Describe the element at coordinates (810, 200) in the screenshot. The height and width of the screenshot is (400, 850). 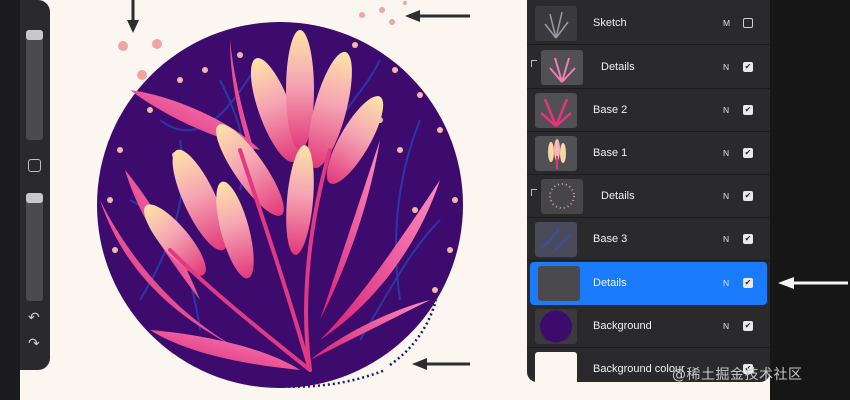
I see `right-background` at that location.